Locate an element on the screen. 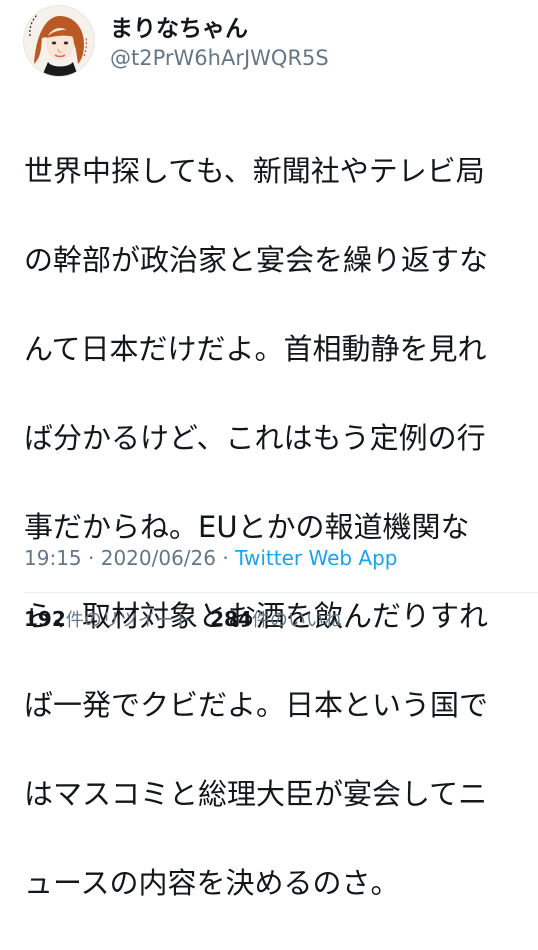  portrait-illustration-icon is located at coordinates (59, 41).